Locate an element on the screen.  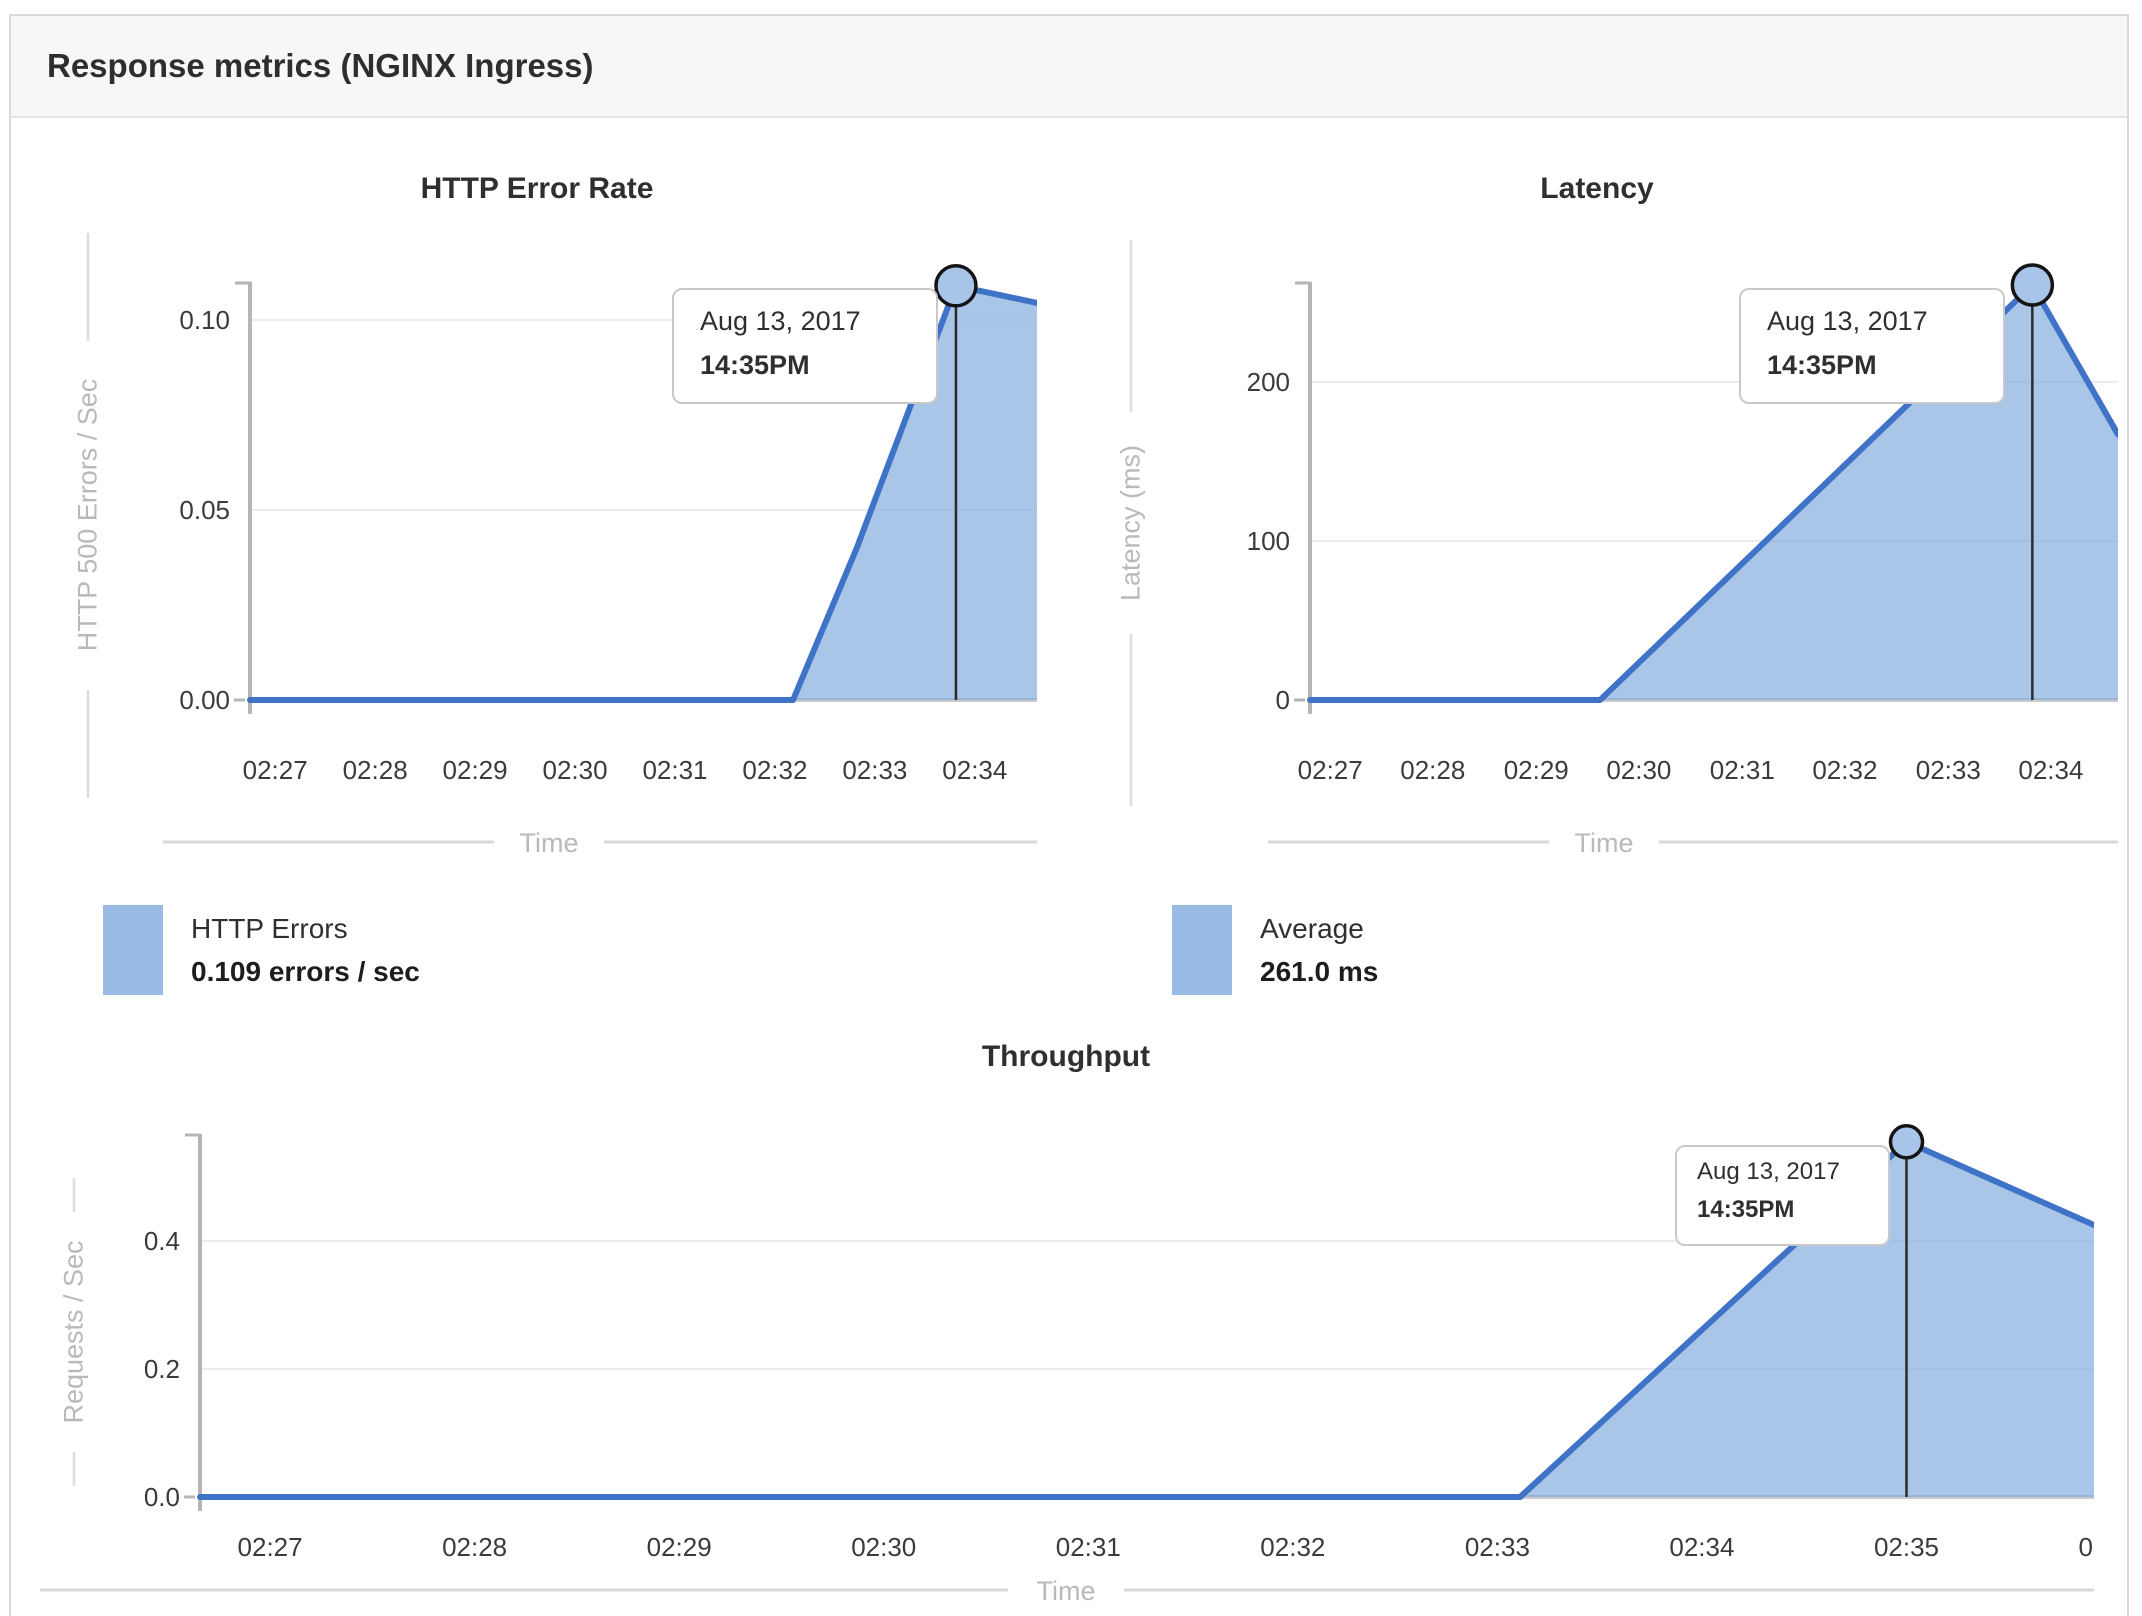
legend-value: 0.109 errors / sec is located at coordinates (305, 971).